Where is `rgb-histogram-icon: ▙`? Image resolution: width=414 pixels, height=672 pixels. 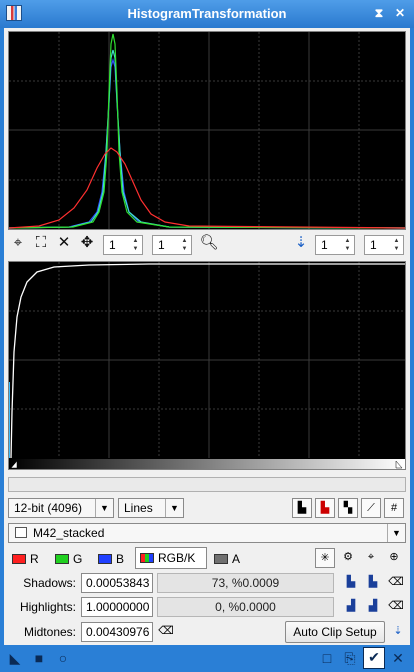
rgb-histogram-icon: ▙ is located at coordinates (325, 508).